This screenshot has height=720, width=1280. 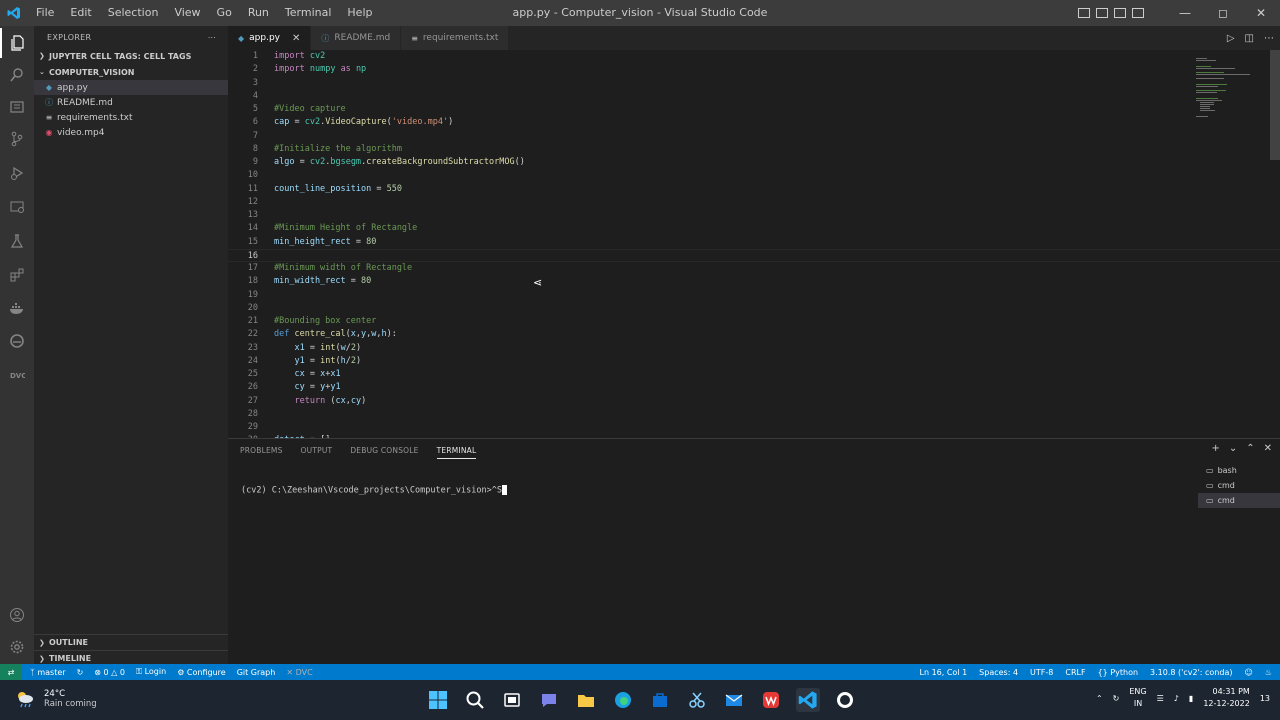 What do you see at coordinates (734, 700) in the screenshot?
I see `mail-icon` at bounding box center [734, 700].